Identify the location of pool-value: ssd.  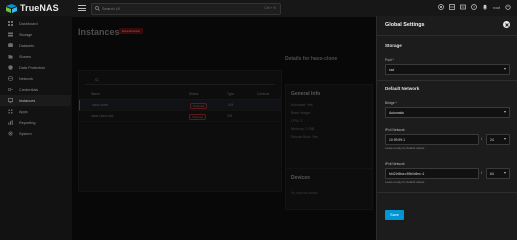
(392, 69).